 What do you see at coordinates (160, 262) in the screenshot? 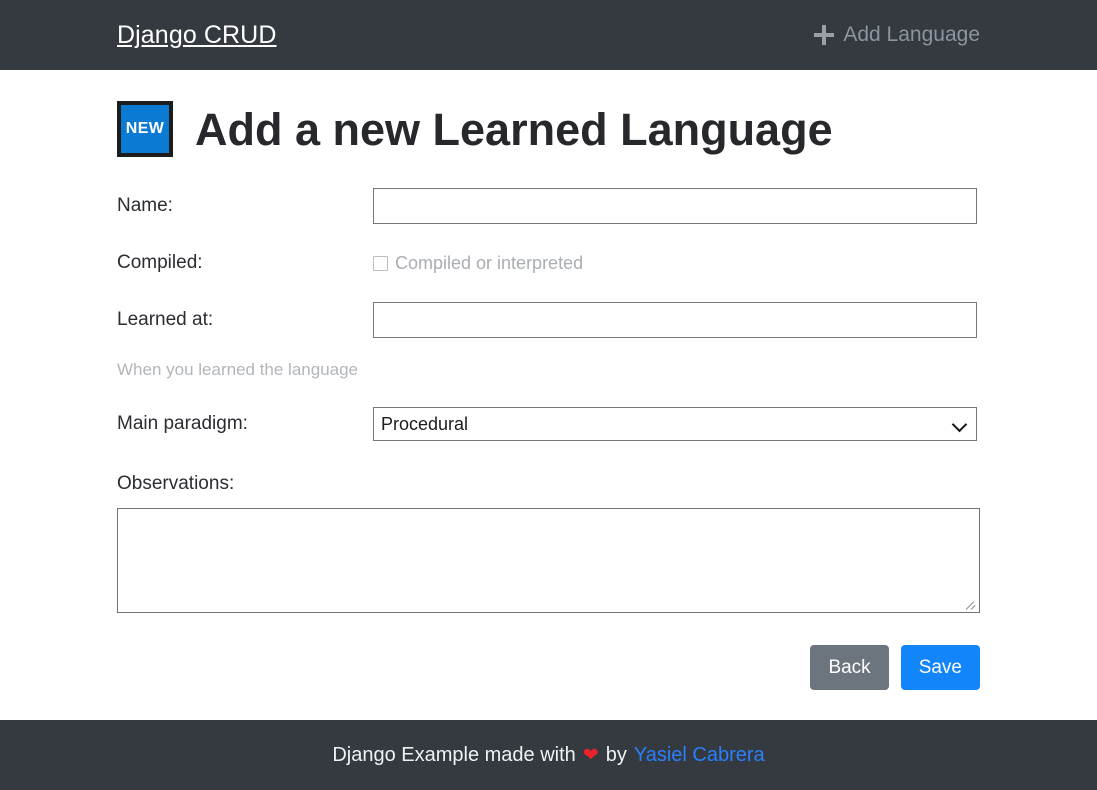
I see `compiled-label: Compiled:` at bounding box center [160, 262].